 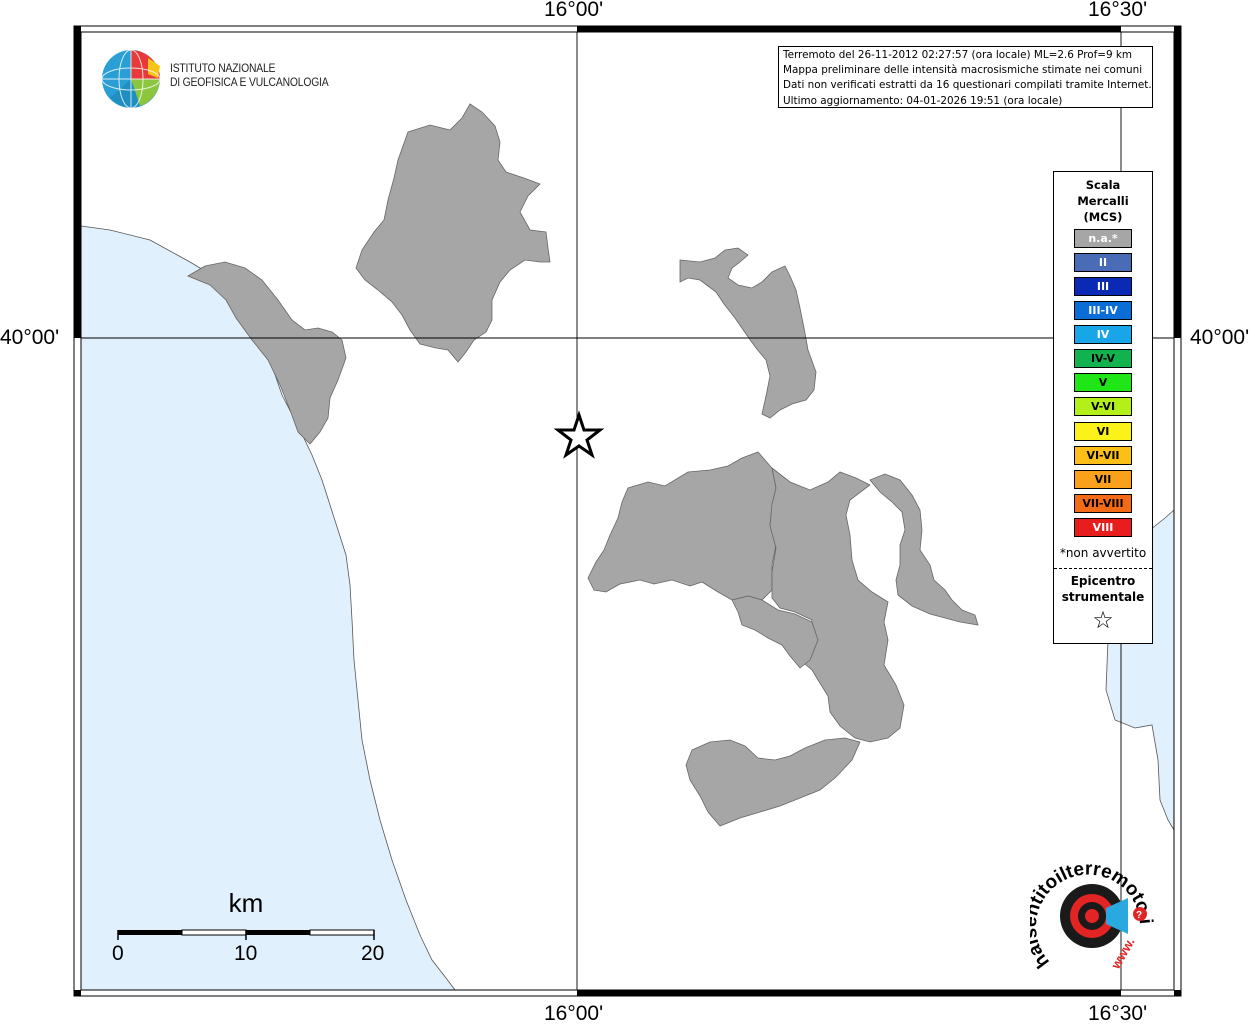 What do you see at coordinates (1103, 455) in the screenshot?
I see `legend-item-vi-vii: VI-VII` at bounding box center [1103, 455].